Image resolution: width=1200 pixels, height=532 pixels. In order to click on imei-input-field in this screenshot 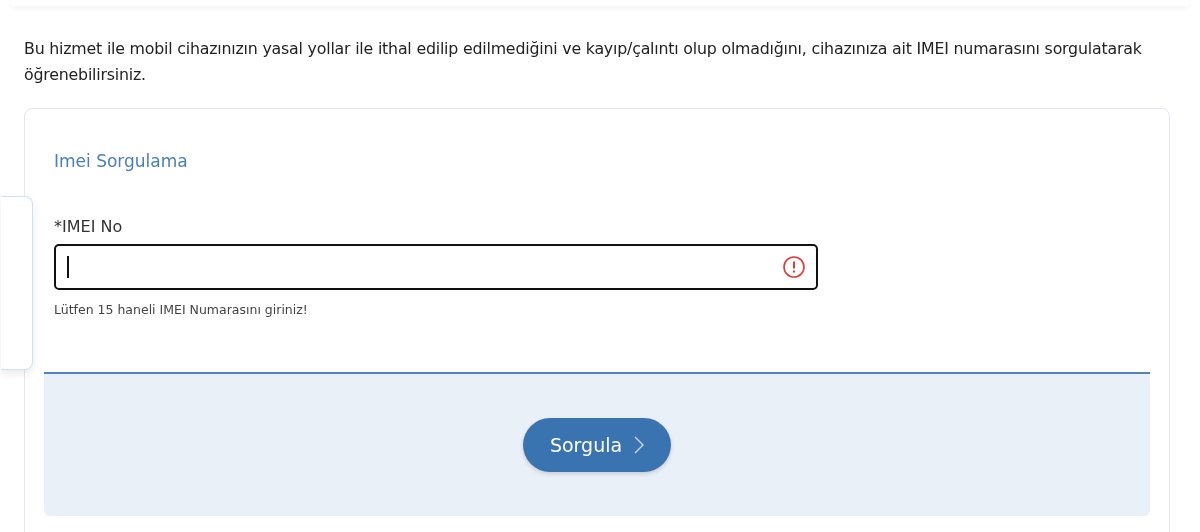, I will do `click(436, 267)`.